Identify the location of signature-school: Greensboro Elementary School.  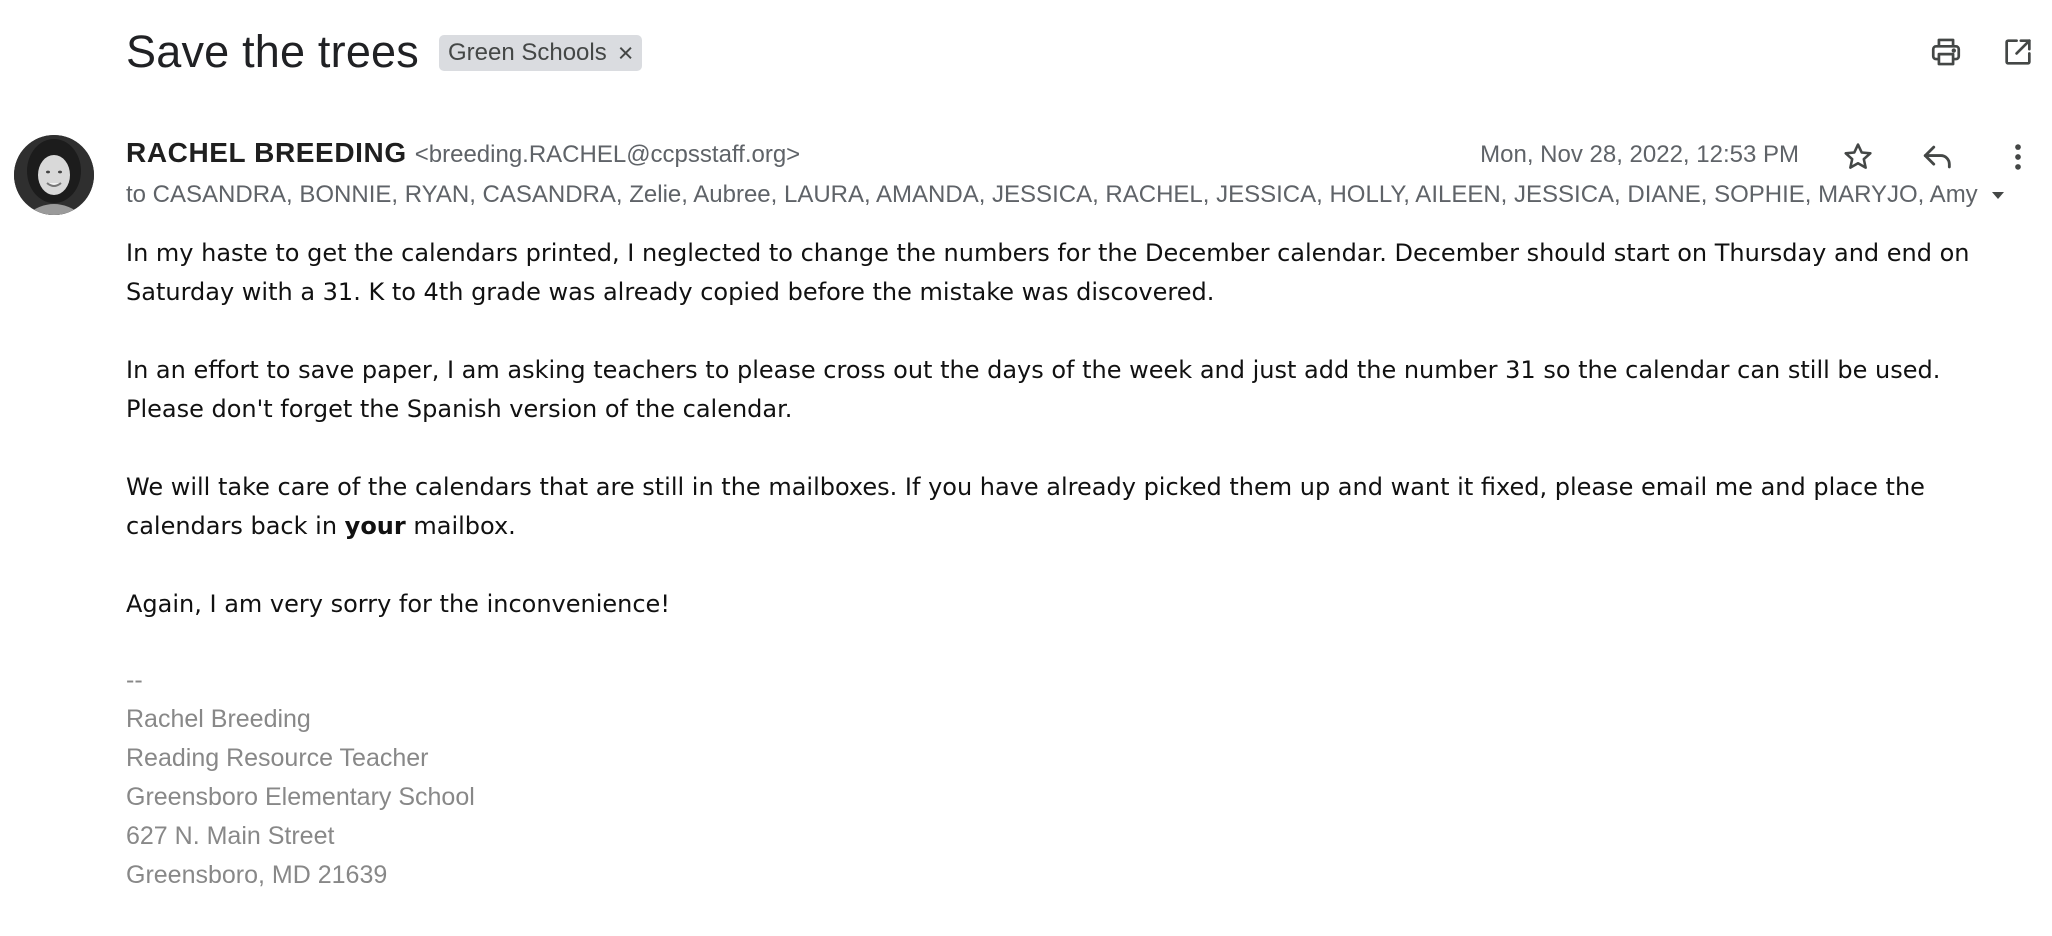
(300, 797).